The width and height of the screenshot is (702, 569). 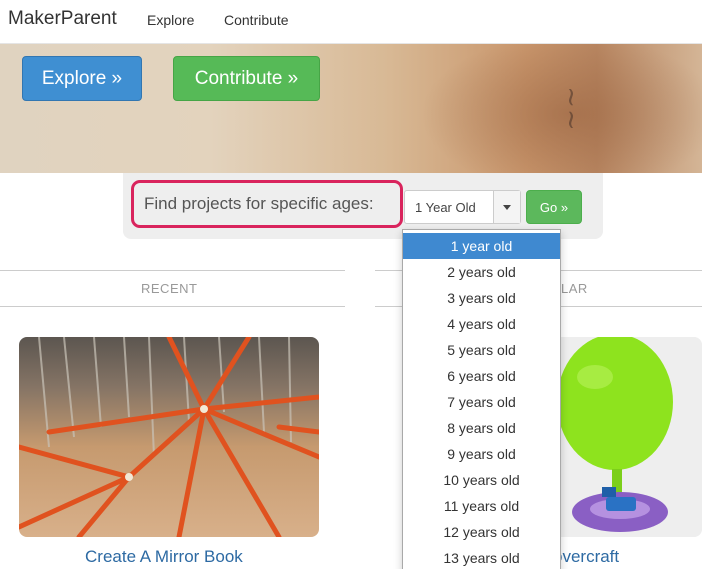 I want to click on age-select: 1 Year Old, so click(x=462, y=207).